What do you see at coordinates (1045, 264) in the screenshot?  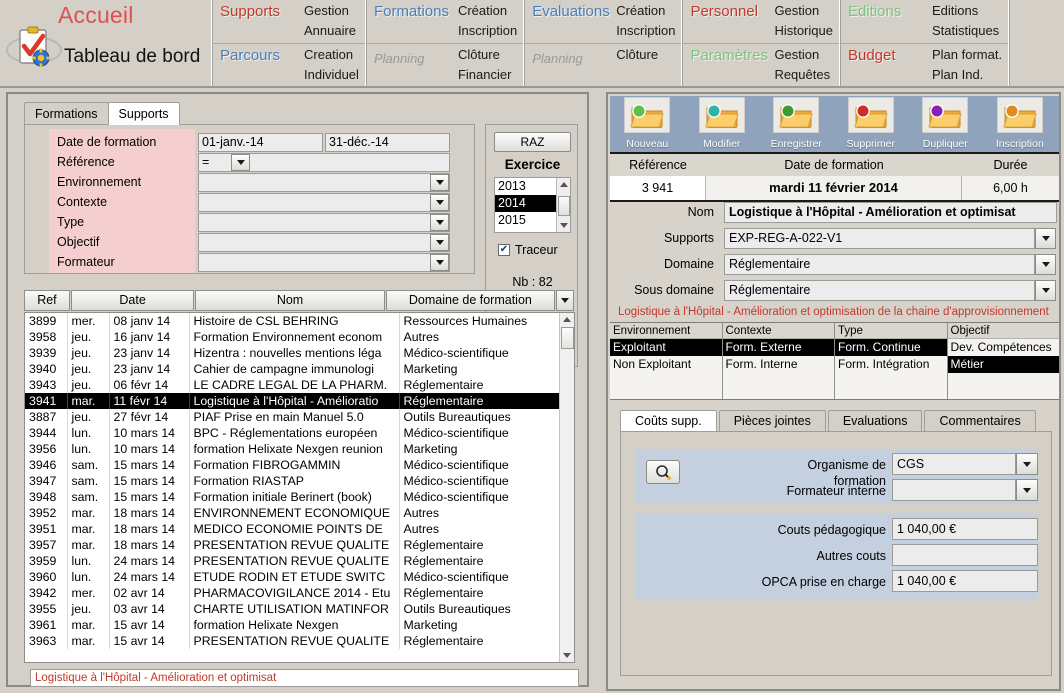 I see `form-domaine-dropdown` at bounding box center [1045, 264].